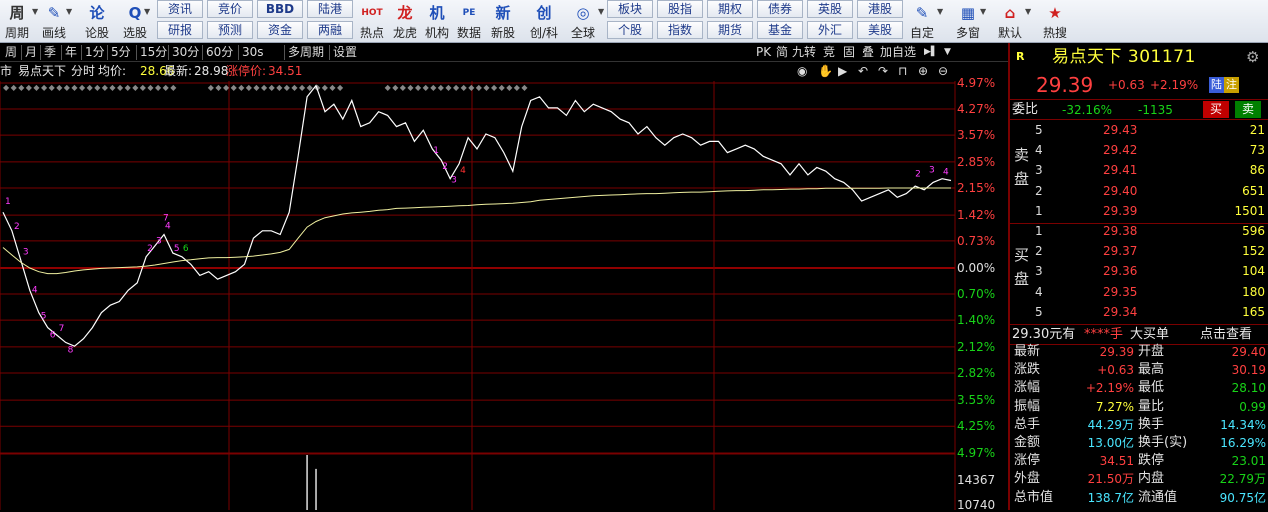 The width and height of the screenshot is (1268, 512). I want to click on period-tab-7: 30分, so click(185, 52).